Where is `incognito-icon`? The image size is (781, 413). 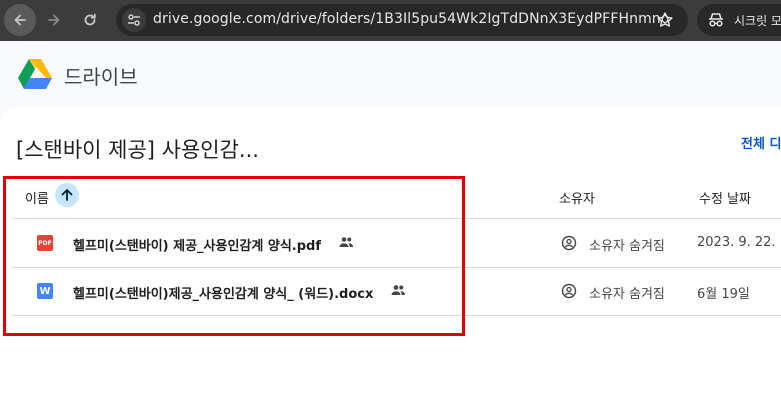 incognito-icon is located at coordinates (716, 20).